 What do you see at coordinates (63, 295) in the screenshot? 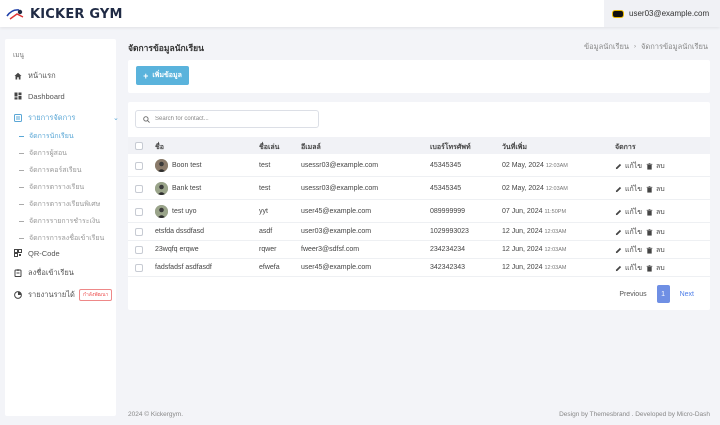
I see `sidebar-item-report: รายงานรายได้ กำลังพัฒนา` at bounding box center [63, 295].